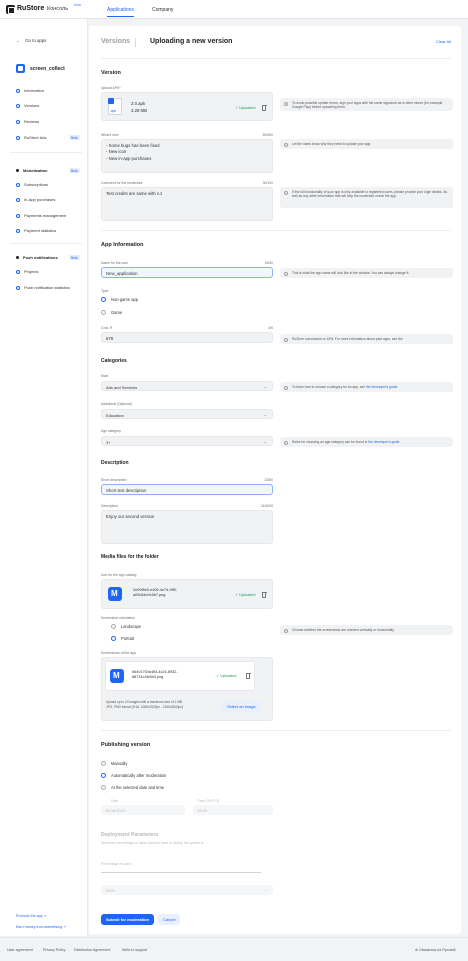 The width and height of the screenshot is (468, 961). I want to click on versions-breadcrumb: Versions, so click(115, 41).